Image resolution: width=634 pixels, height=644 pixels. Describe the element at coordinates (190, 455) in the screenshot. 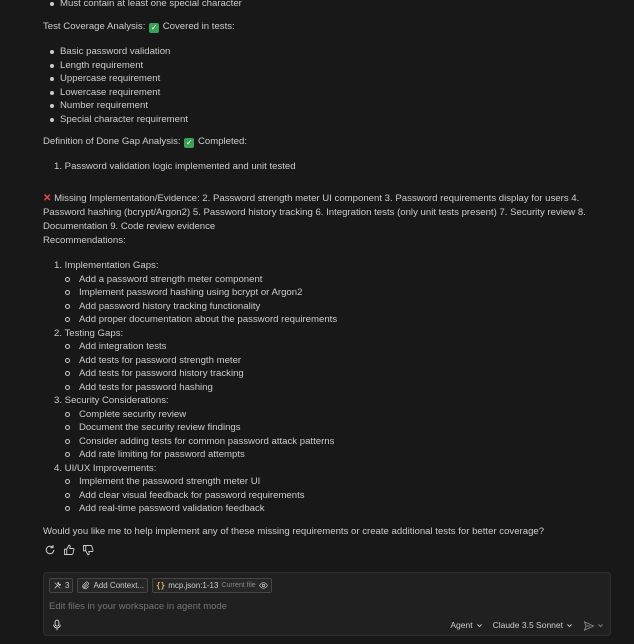

I see `list-item: Add rate limiting for password attempts` at that location.